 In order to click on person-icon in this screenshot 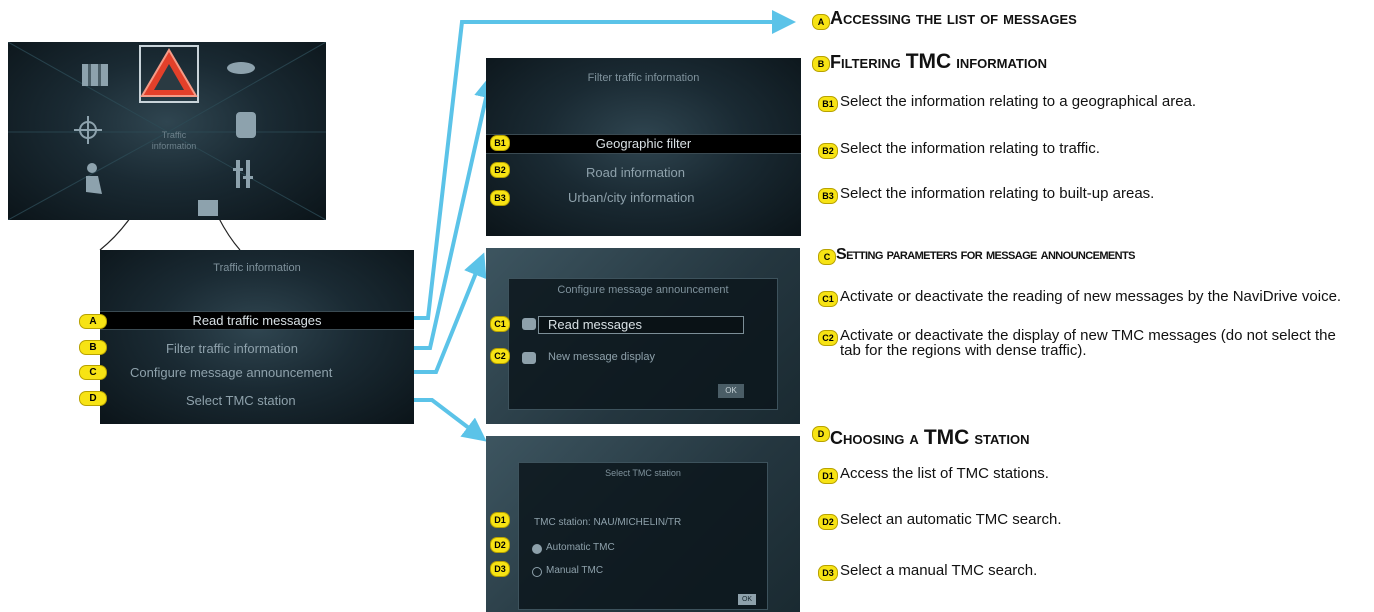, I will do `click(94, 178)`.